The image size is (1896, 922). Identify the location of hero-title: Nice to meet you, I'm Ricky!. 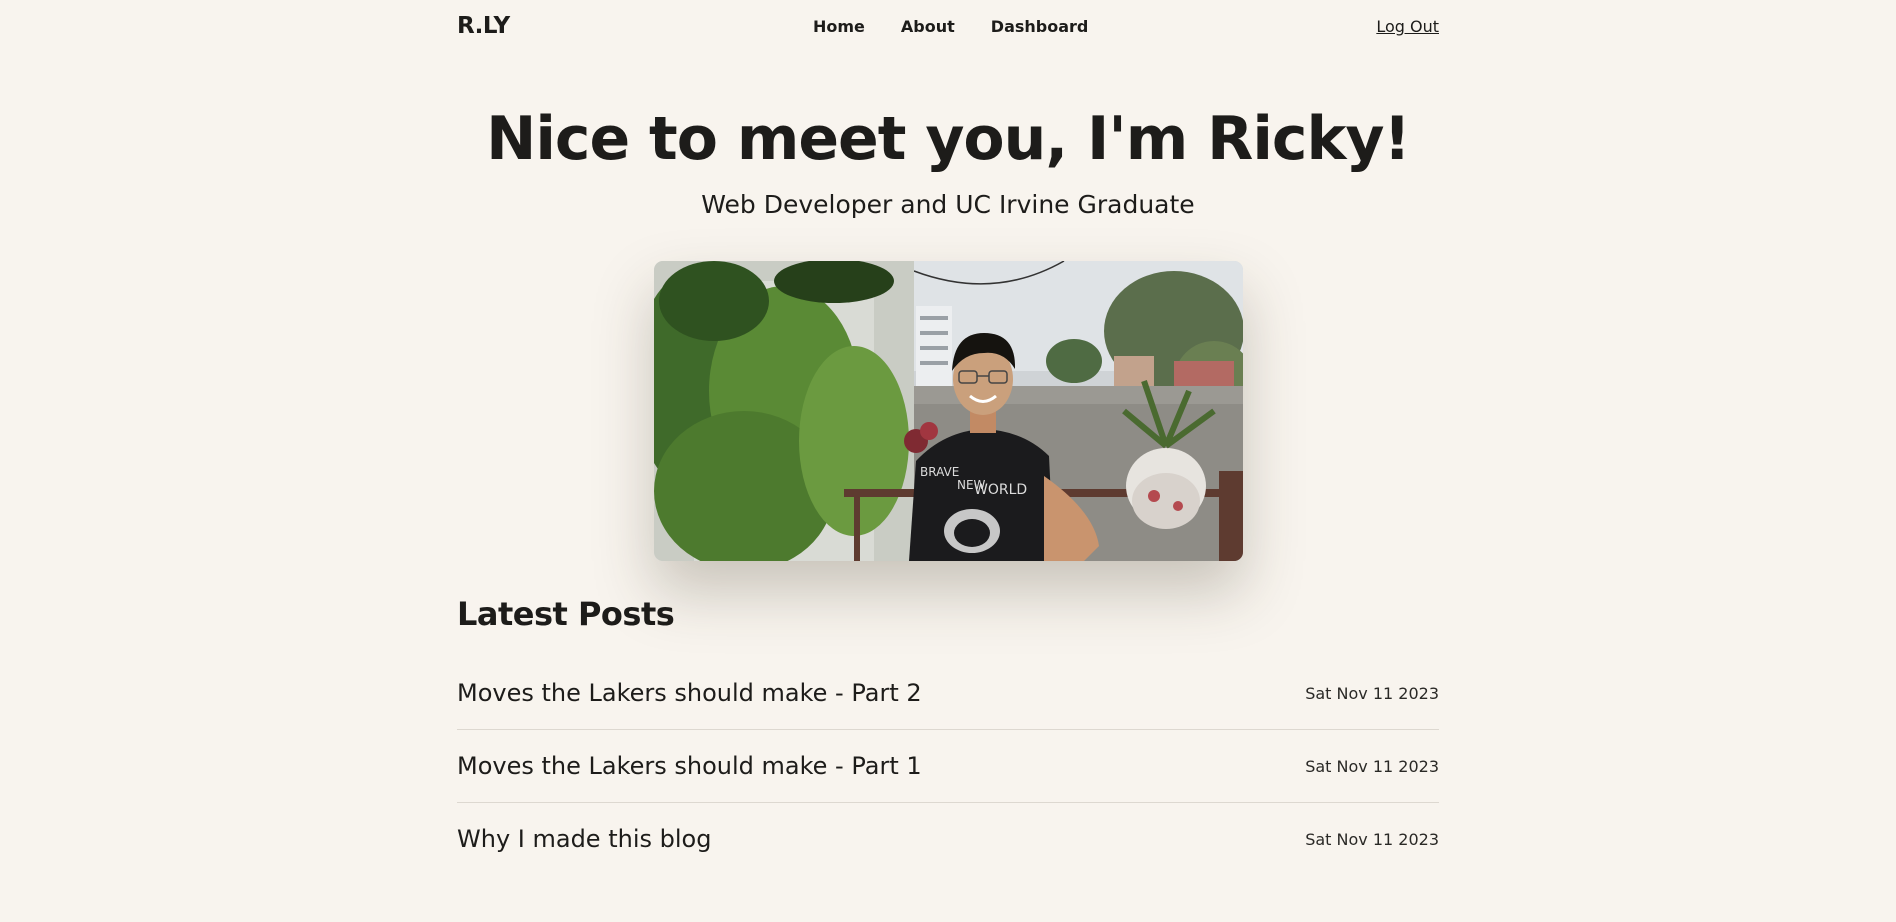
(948, 139).